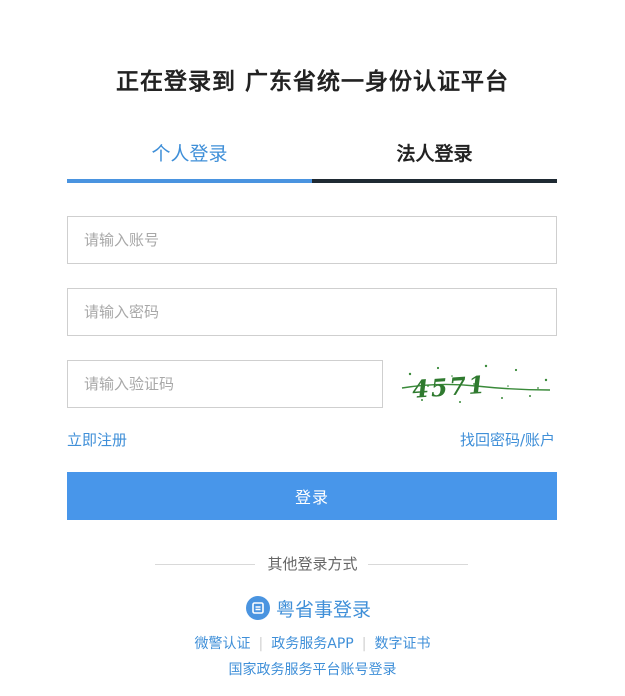 Image resolution: width=625 pixels, height=696 pixels. What do you see at coordinates (312, 564) in the screenshot?
I see `other-login-heading: 其他登录方式` at bounding box center [312, 564].